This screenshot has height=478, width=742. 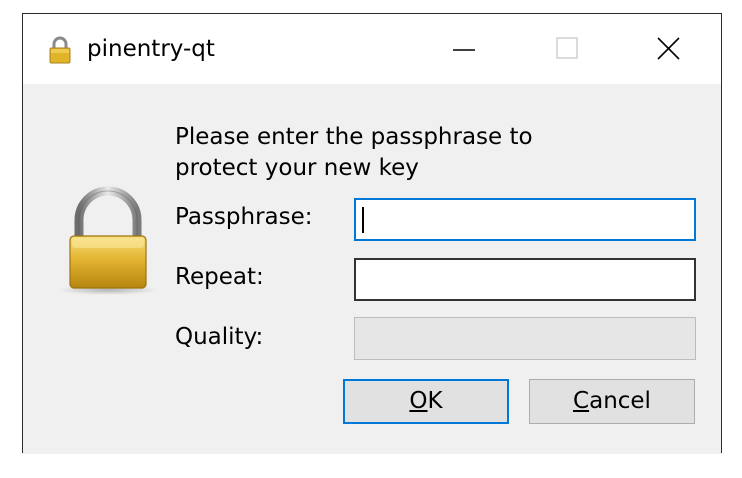 I want to click on ok-label-rest: K, so click(x=435, y=401).